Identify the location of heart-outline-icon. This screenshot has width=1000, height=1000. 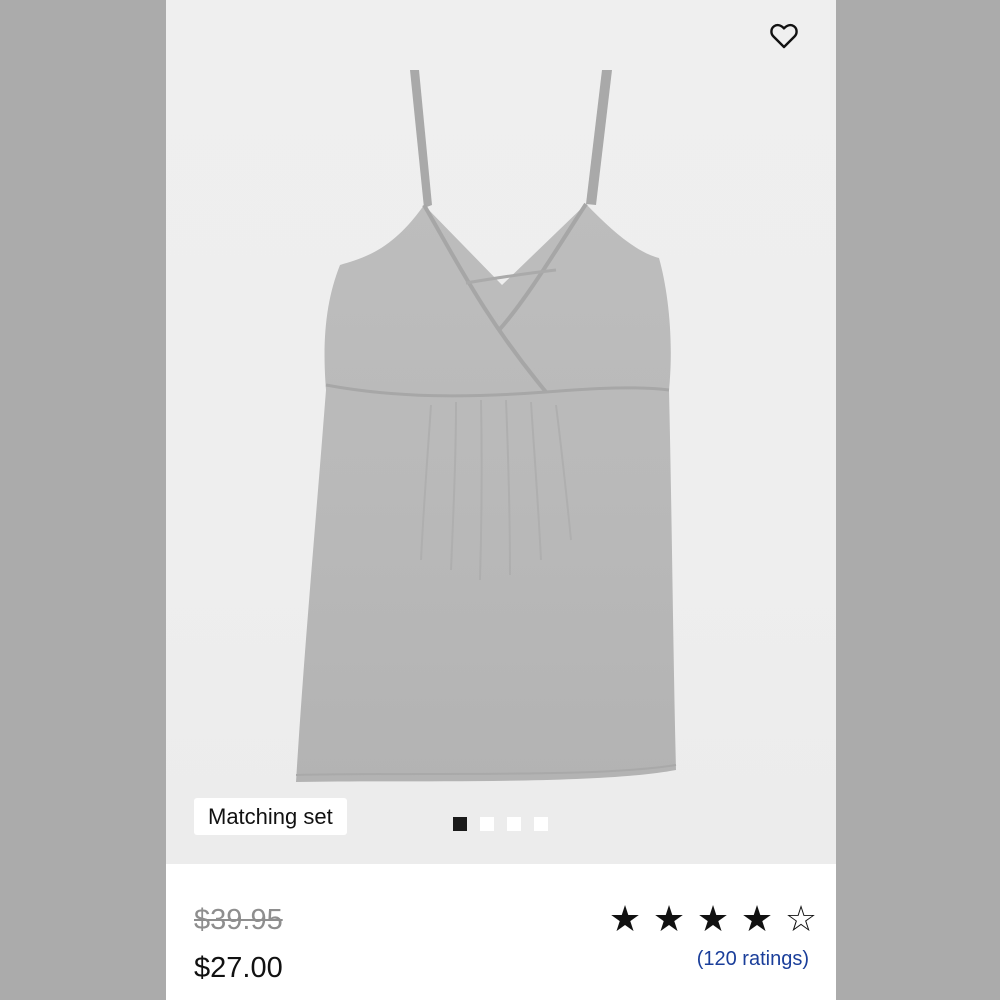
(784, 36).